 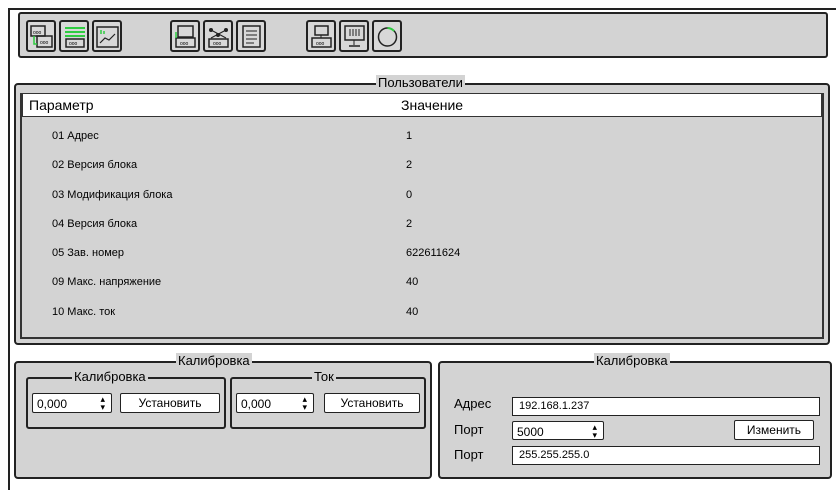 What do you see at coordinates (422, 137) in the screenshot?
I see `table-row: 01 Адрес 1` at bounding box center [422, 137].